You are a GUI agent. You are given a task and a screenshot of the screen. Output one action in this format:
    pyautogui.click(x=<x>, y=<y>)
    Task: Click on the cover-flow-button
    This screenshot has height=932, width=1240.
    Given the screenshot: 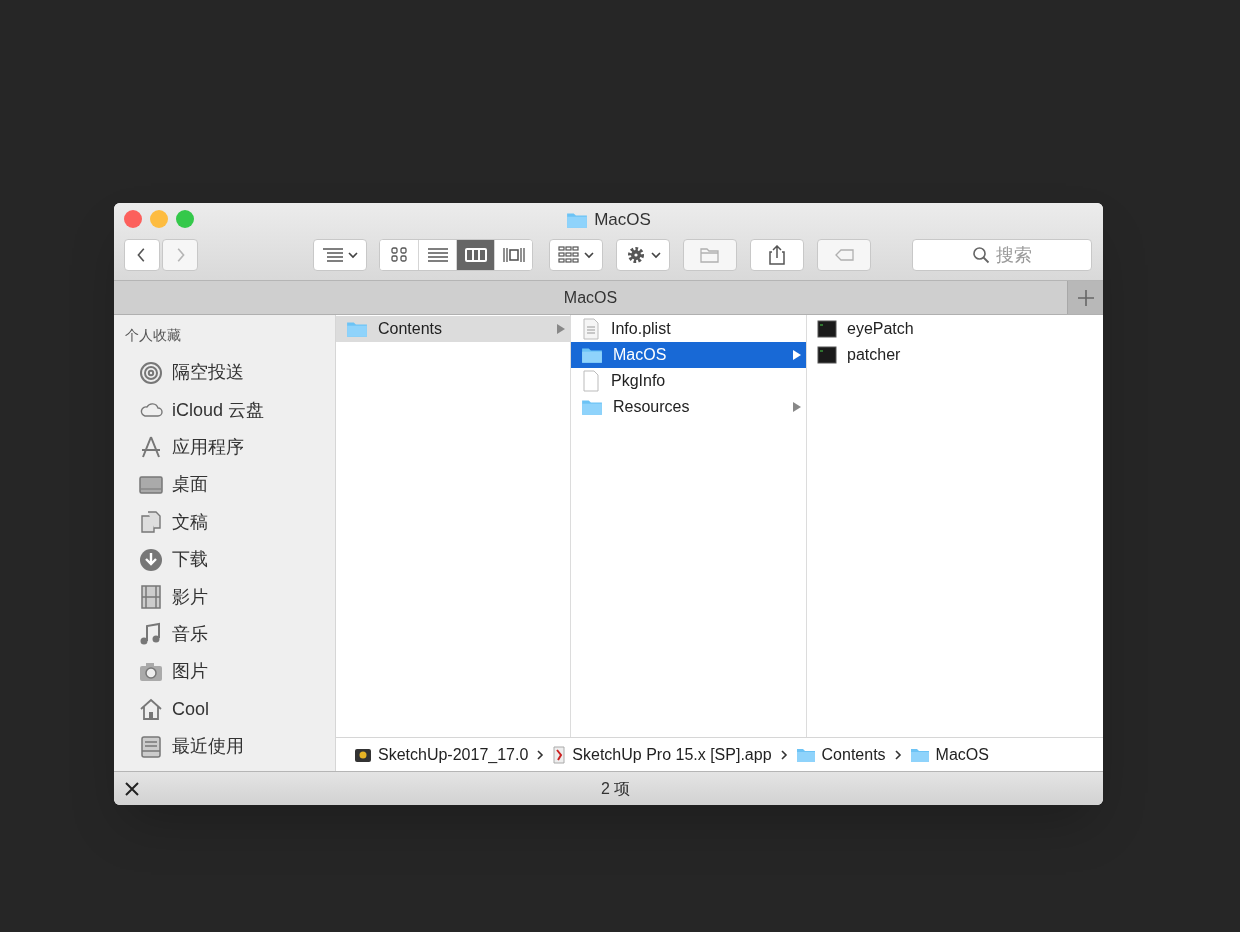 What is the action you would take?
    pyautogui.click(x=513, y=255)
    